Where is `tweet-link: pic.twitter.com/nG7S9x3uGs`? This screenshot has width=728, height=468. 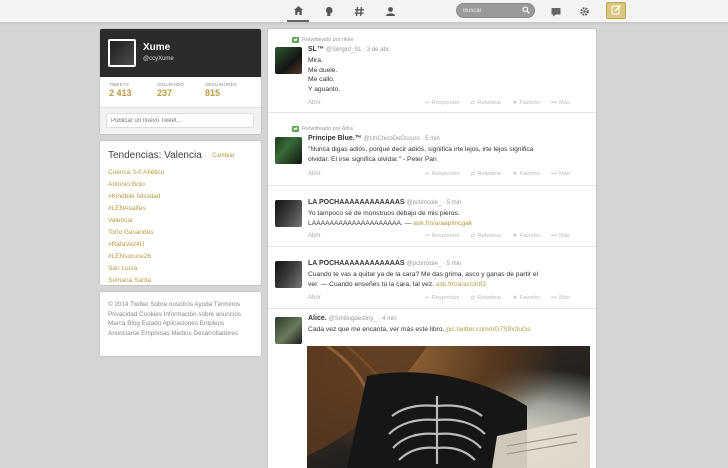 tweet-link: pic.twitter.com/nG7S9x3uGs is located at coordinates (488, 329).